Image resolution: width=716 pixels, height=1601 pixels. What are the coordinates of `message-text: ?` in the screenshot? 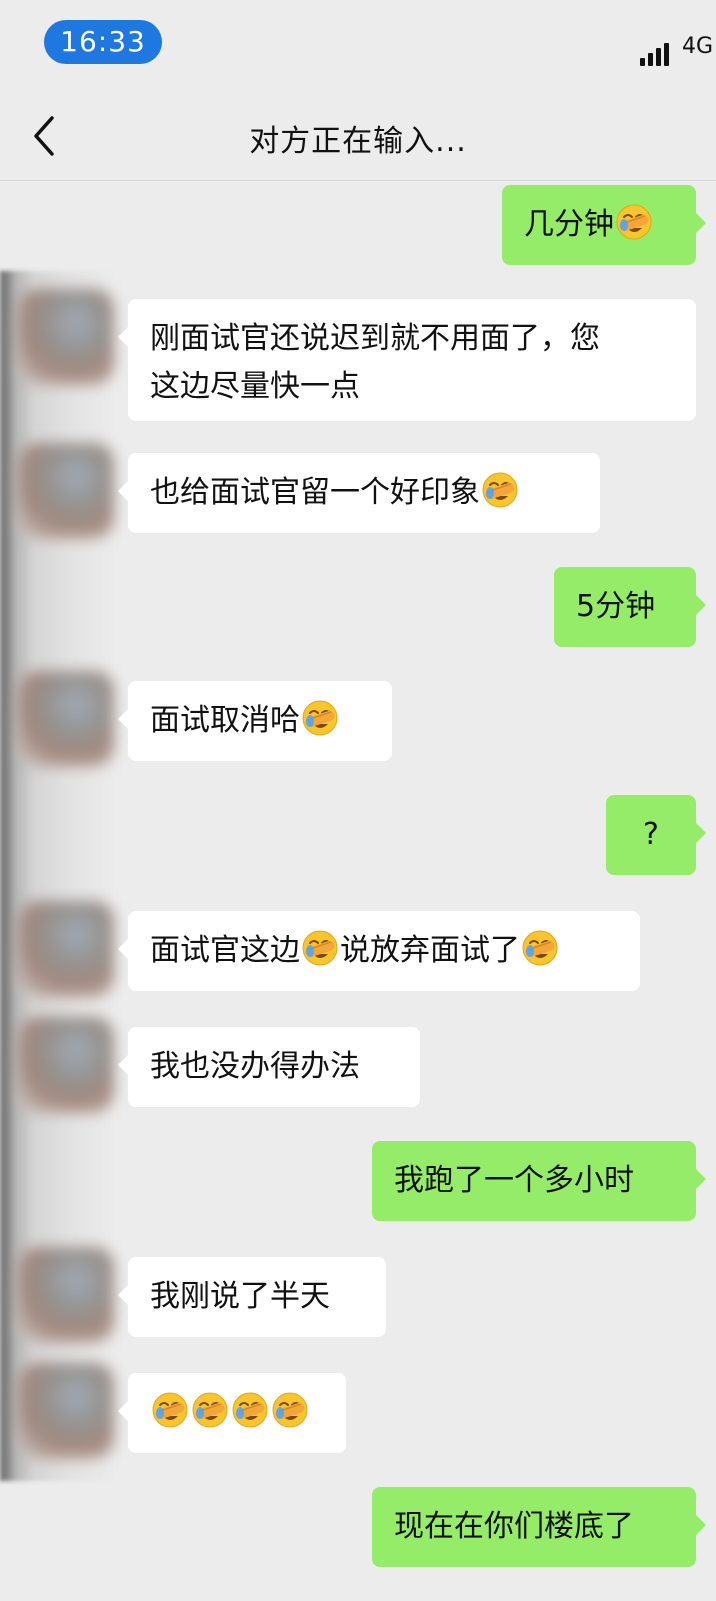 It's located at (651, 834).